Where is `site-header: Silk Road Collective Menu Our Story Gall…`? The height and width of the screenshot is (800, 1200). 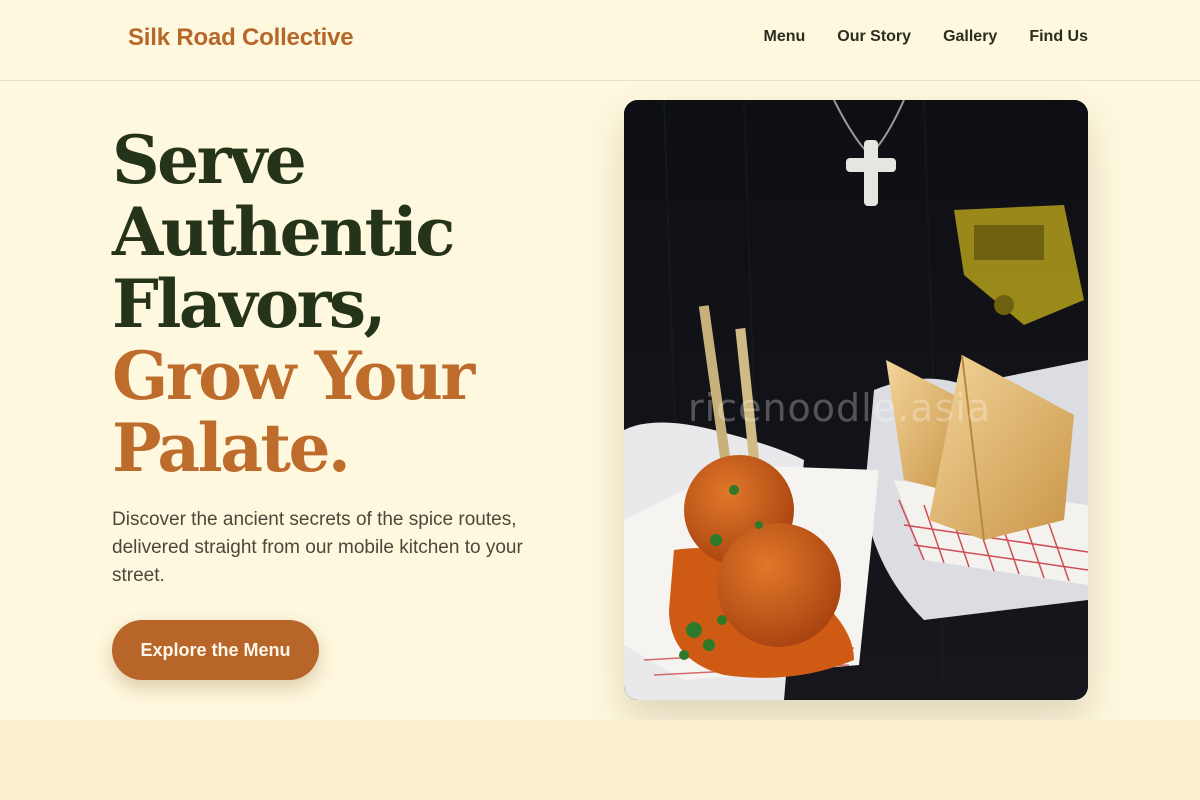
site-header: Silk Road Collective Menu Our Story Gall… is located at coordinates (600, 40).